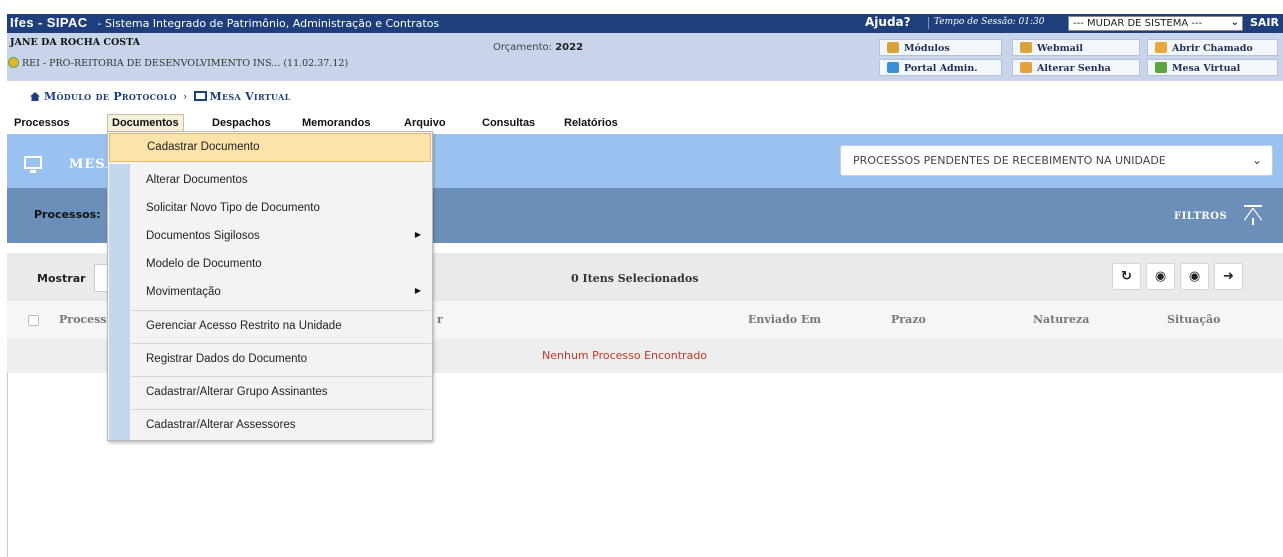  What do you see at coordinates (908, 319) in the screenshot?
I see `column-prazo: Prazo` at bounding box center [908, 319].